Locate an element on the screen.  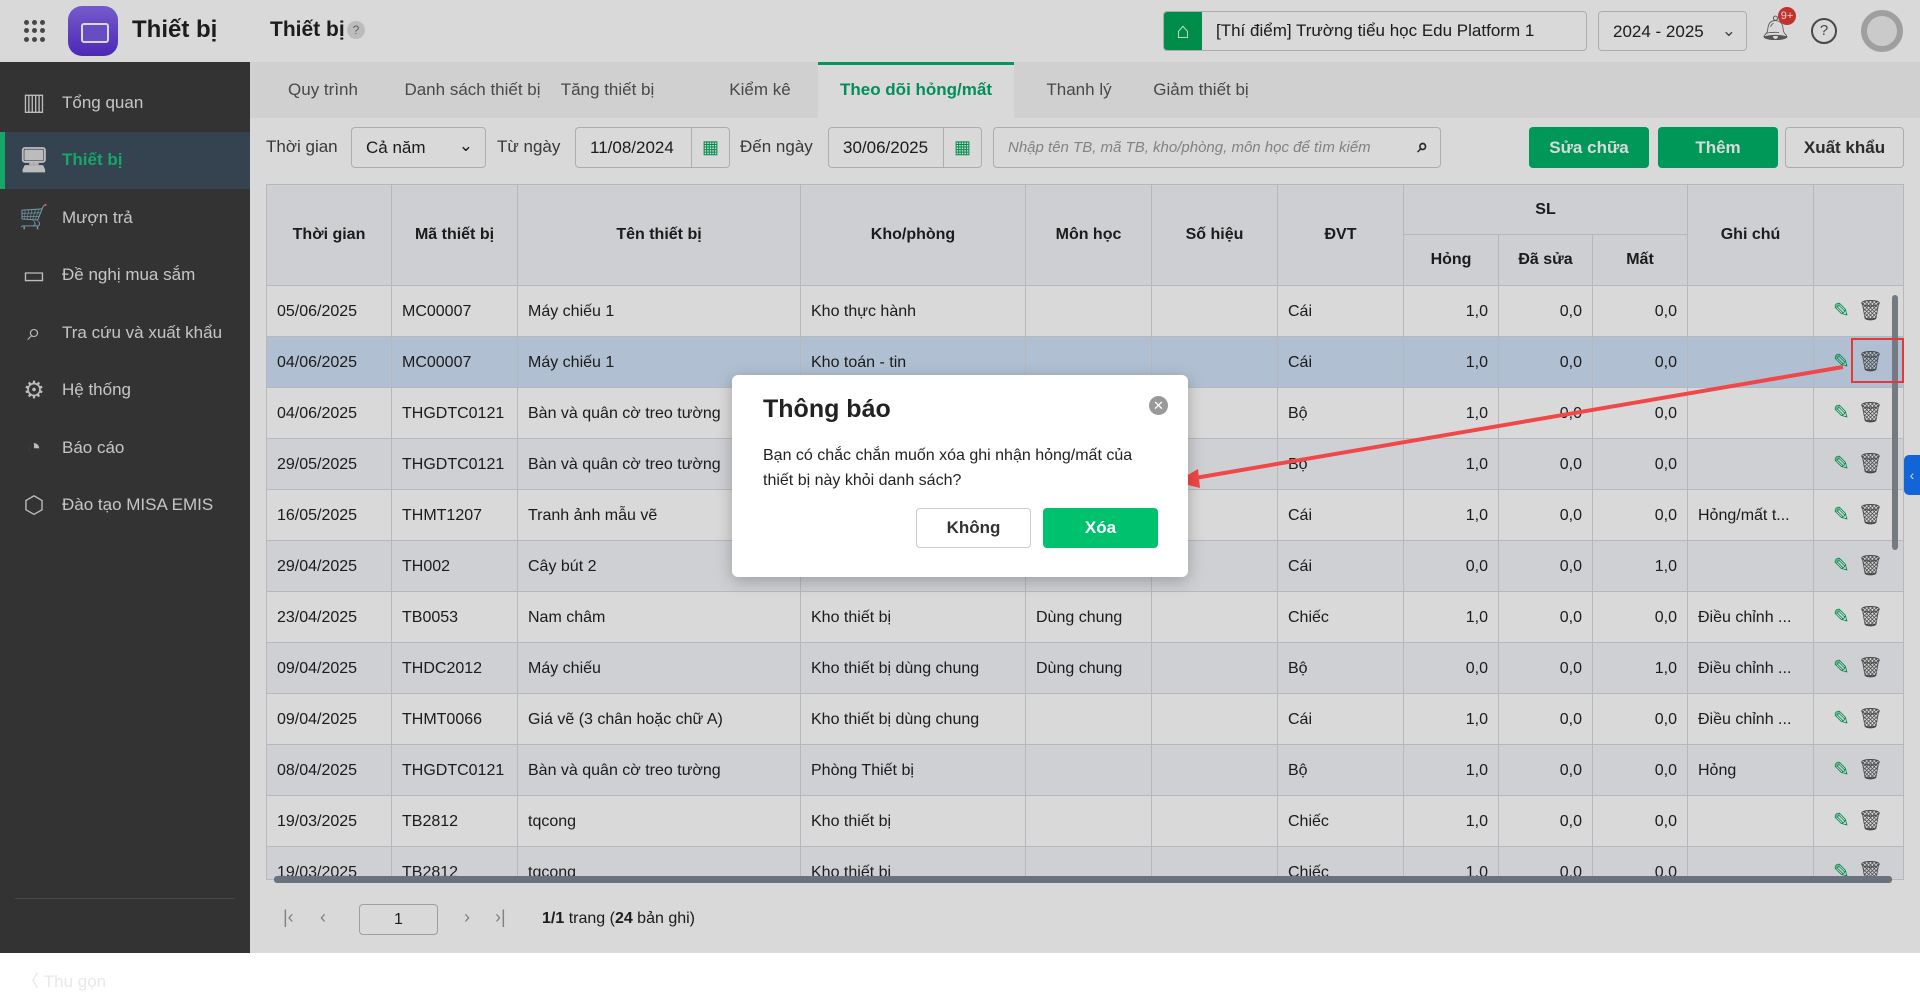
collapse-sidebar-button: 〈 Thu gọn is located at coordinates (64, 979).